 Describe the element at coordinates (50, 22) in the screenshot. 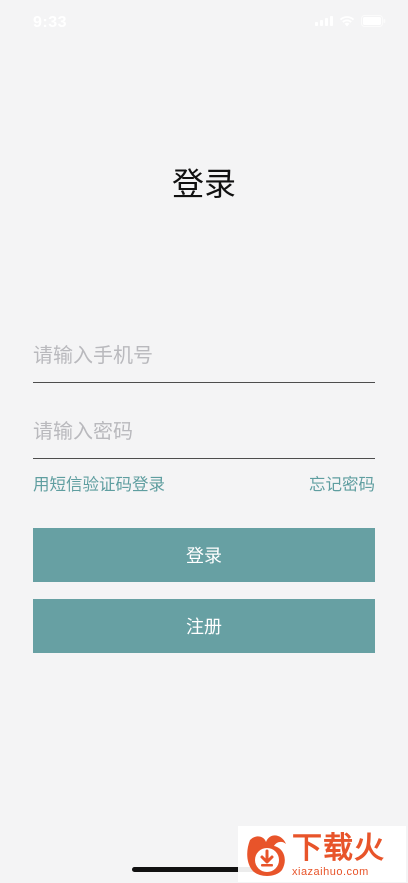

I see `status-time: 9:33` at that location.